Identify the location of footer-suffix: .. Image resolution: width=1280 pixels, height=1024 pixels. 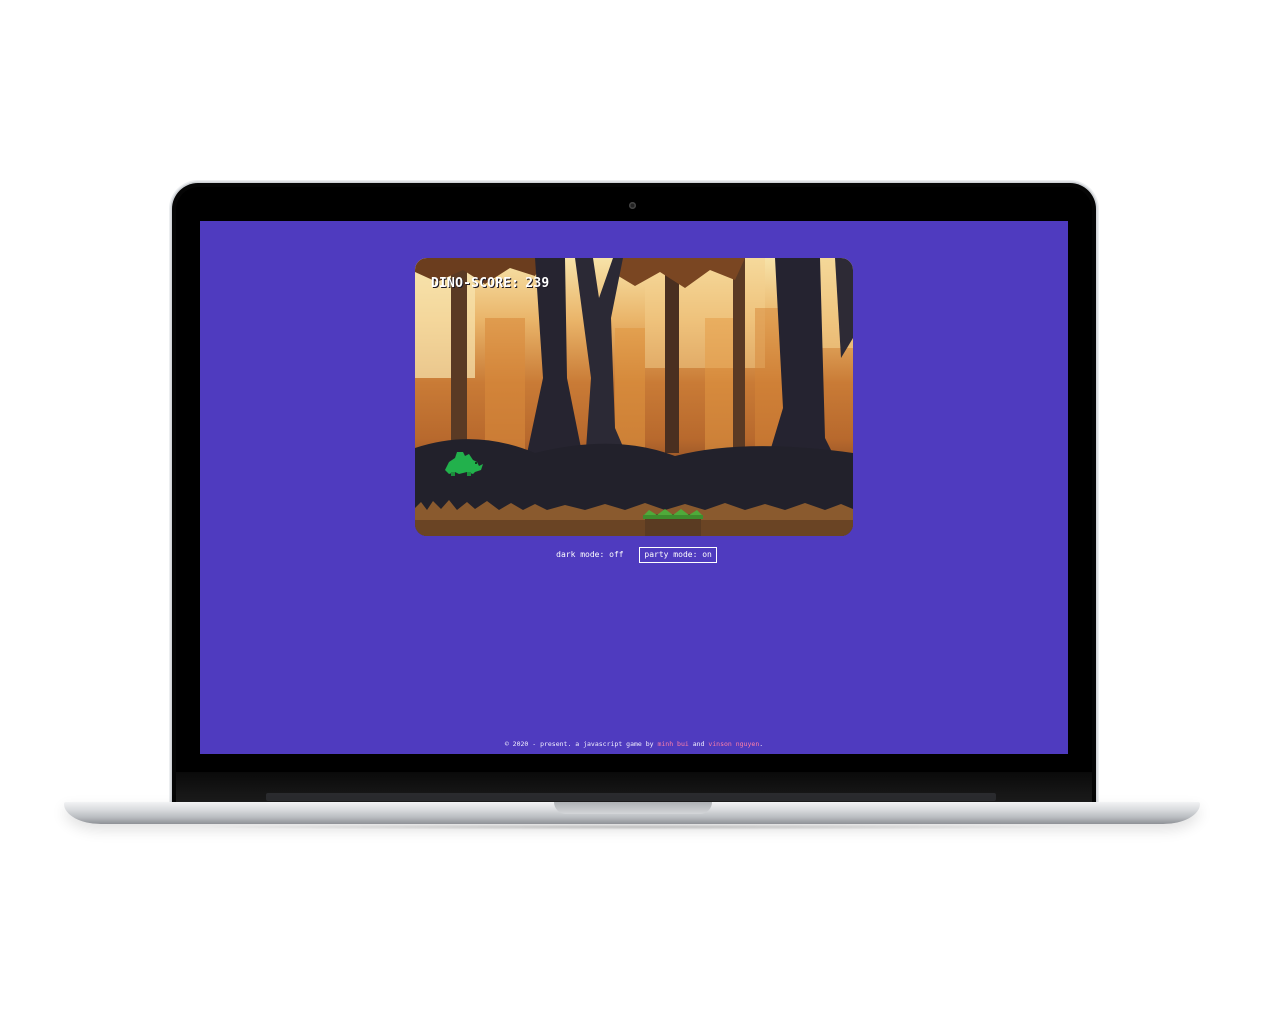
(761, 744).